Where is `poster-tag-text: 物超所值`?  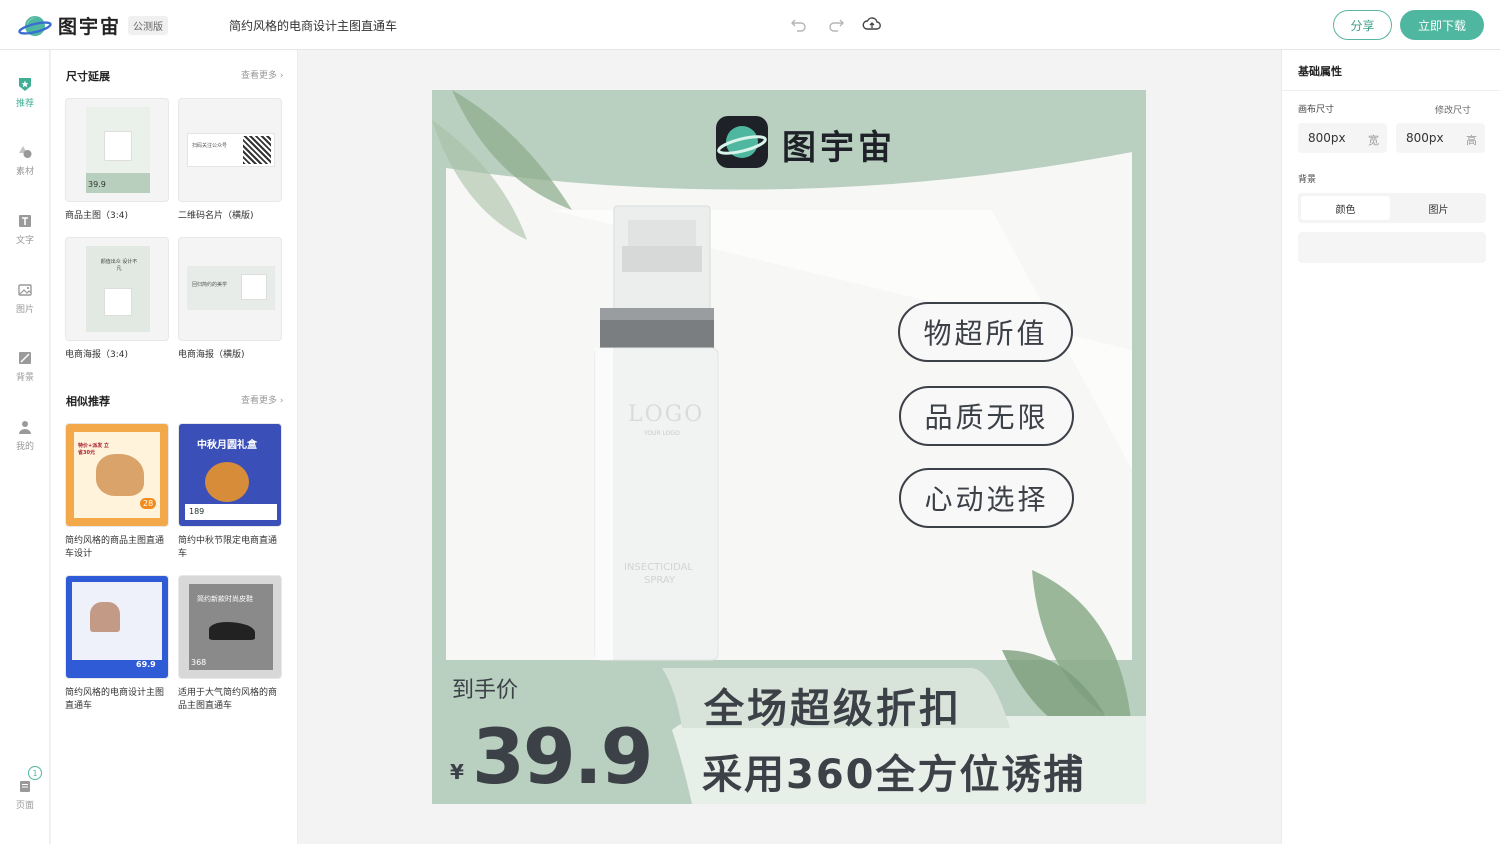
poster-tag-text: 物超所值 is located at coordinates (985, 333).